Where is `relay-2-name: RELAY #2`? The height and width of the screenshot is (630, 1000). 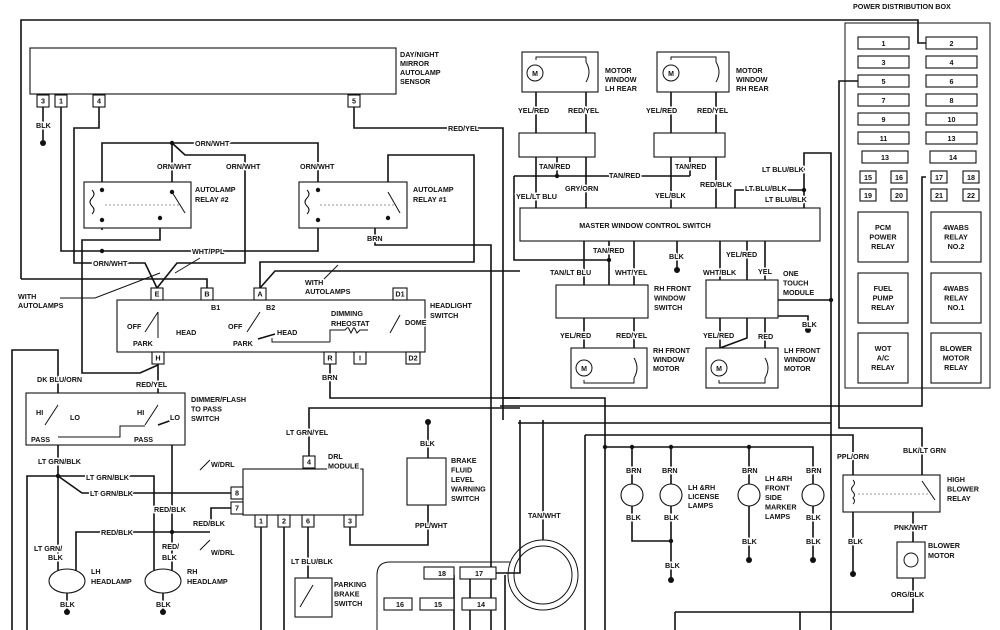 relay-2-name: RELAY #2 is located at coordinates (212, 199).